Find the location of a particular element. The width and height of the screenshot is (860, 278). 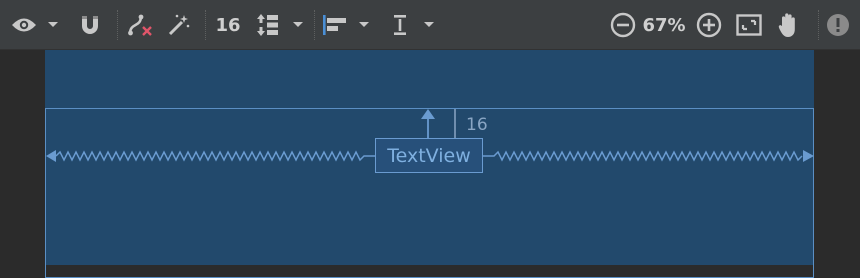

left-constraint-arrowhead is located at coordinates (51, 156).